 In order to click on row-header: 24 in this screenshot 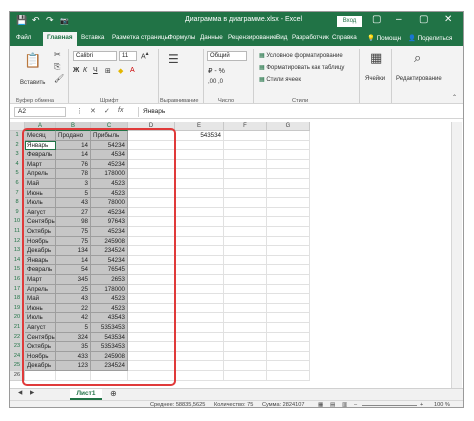, I will do `click(17, 356)`.